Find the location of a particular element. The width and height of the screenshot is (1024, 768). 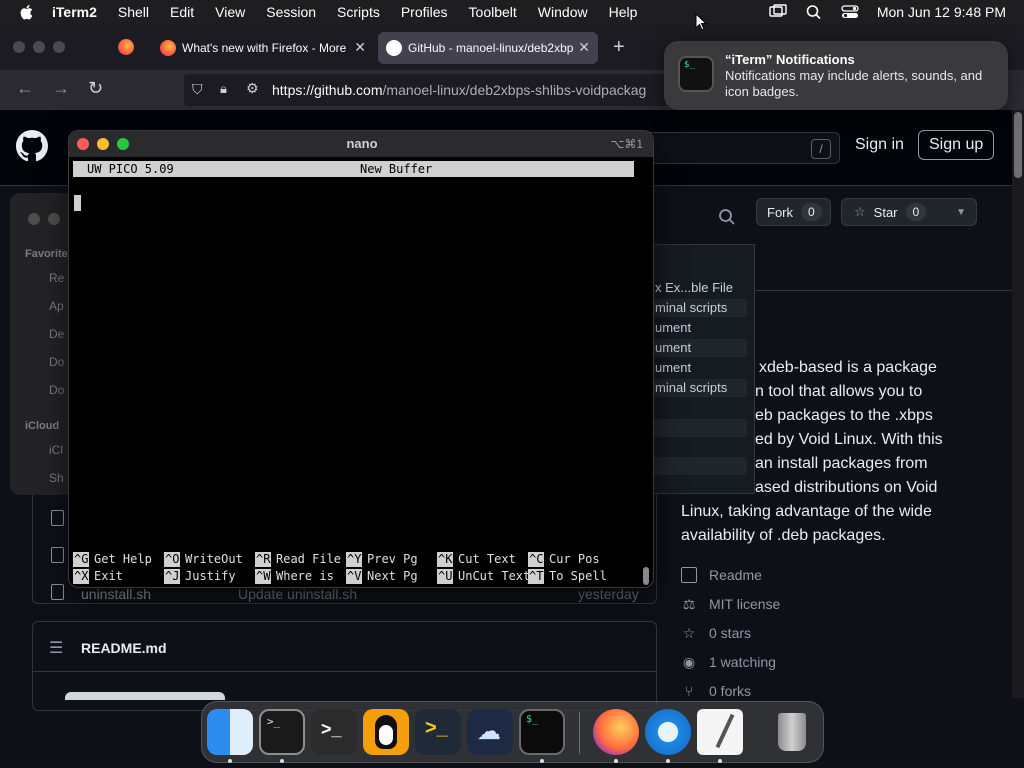

tab-whats-new: What's new with Firefox - More ✕ is located at coordinates (263, 48).